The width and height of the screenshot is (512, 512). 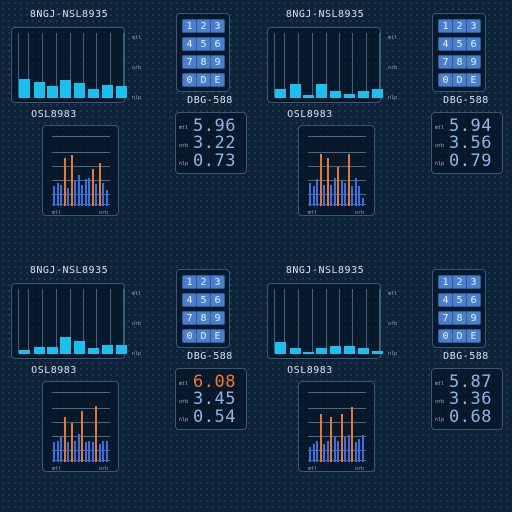 I want to click on histogram-title: OSL8983, so click(x=310, y=370).